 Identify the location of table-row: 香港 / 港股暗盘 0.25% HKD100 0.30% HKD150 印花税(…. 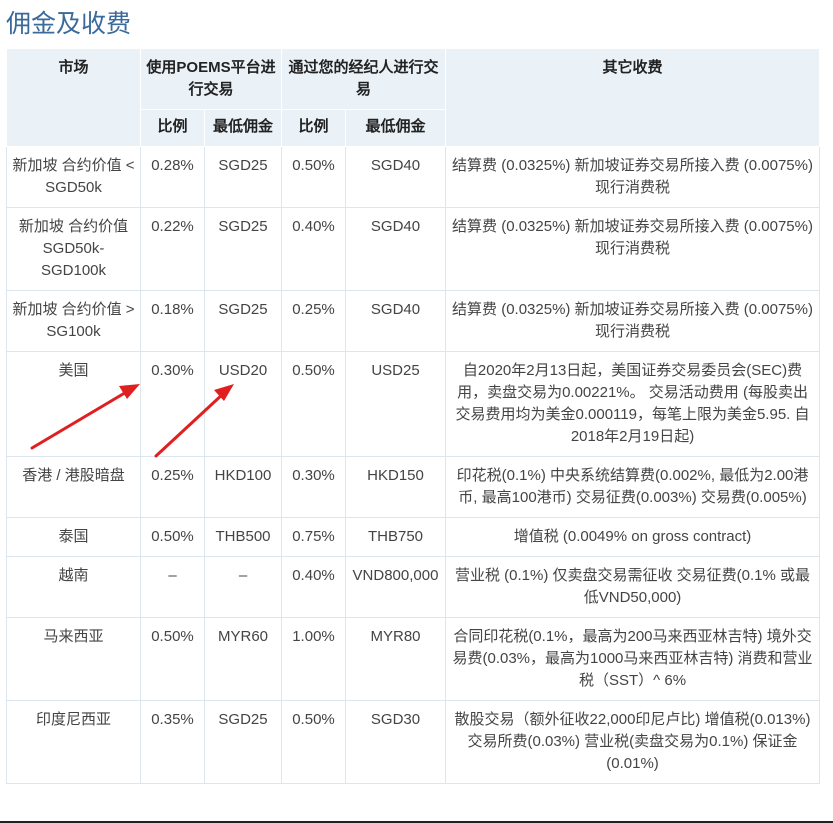
(413, 487).